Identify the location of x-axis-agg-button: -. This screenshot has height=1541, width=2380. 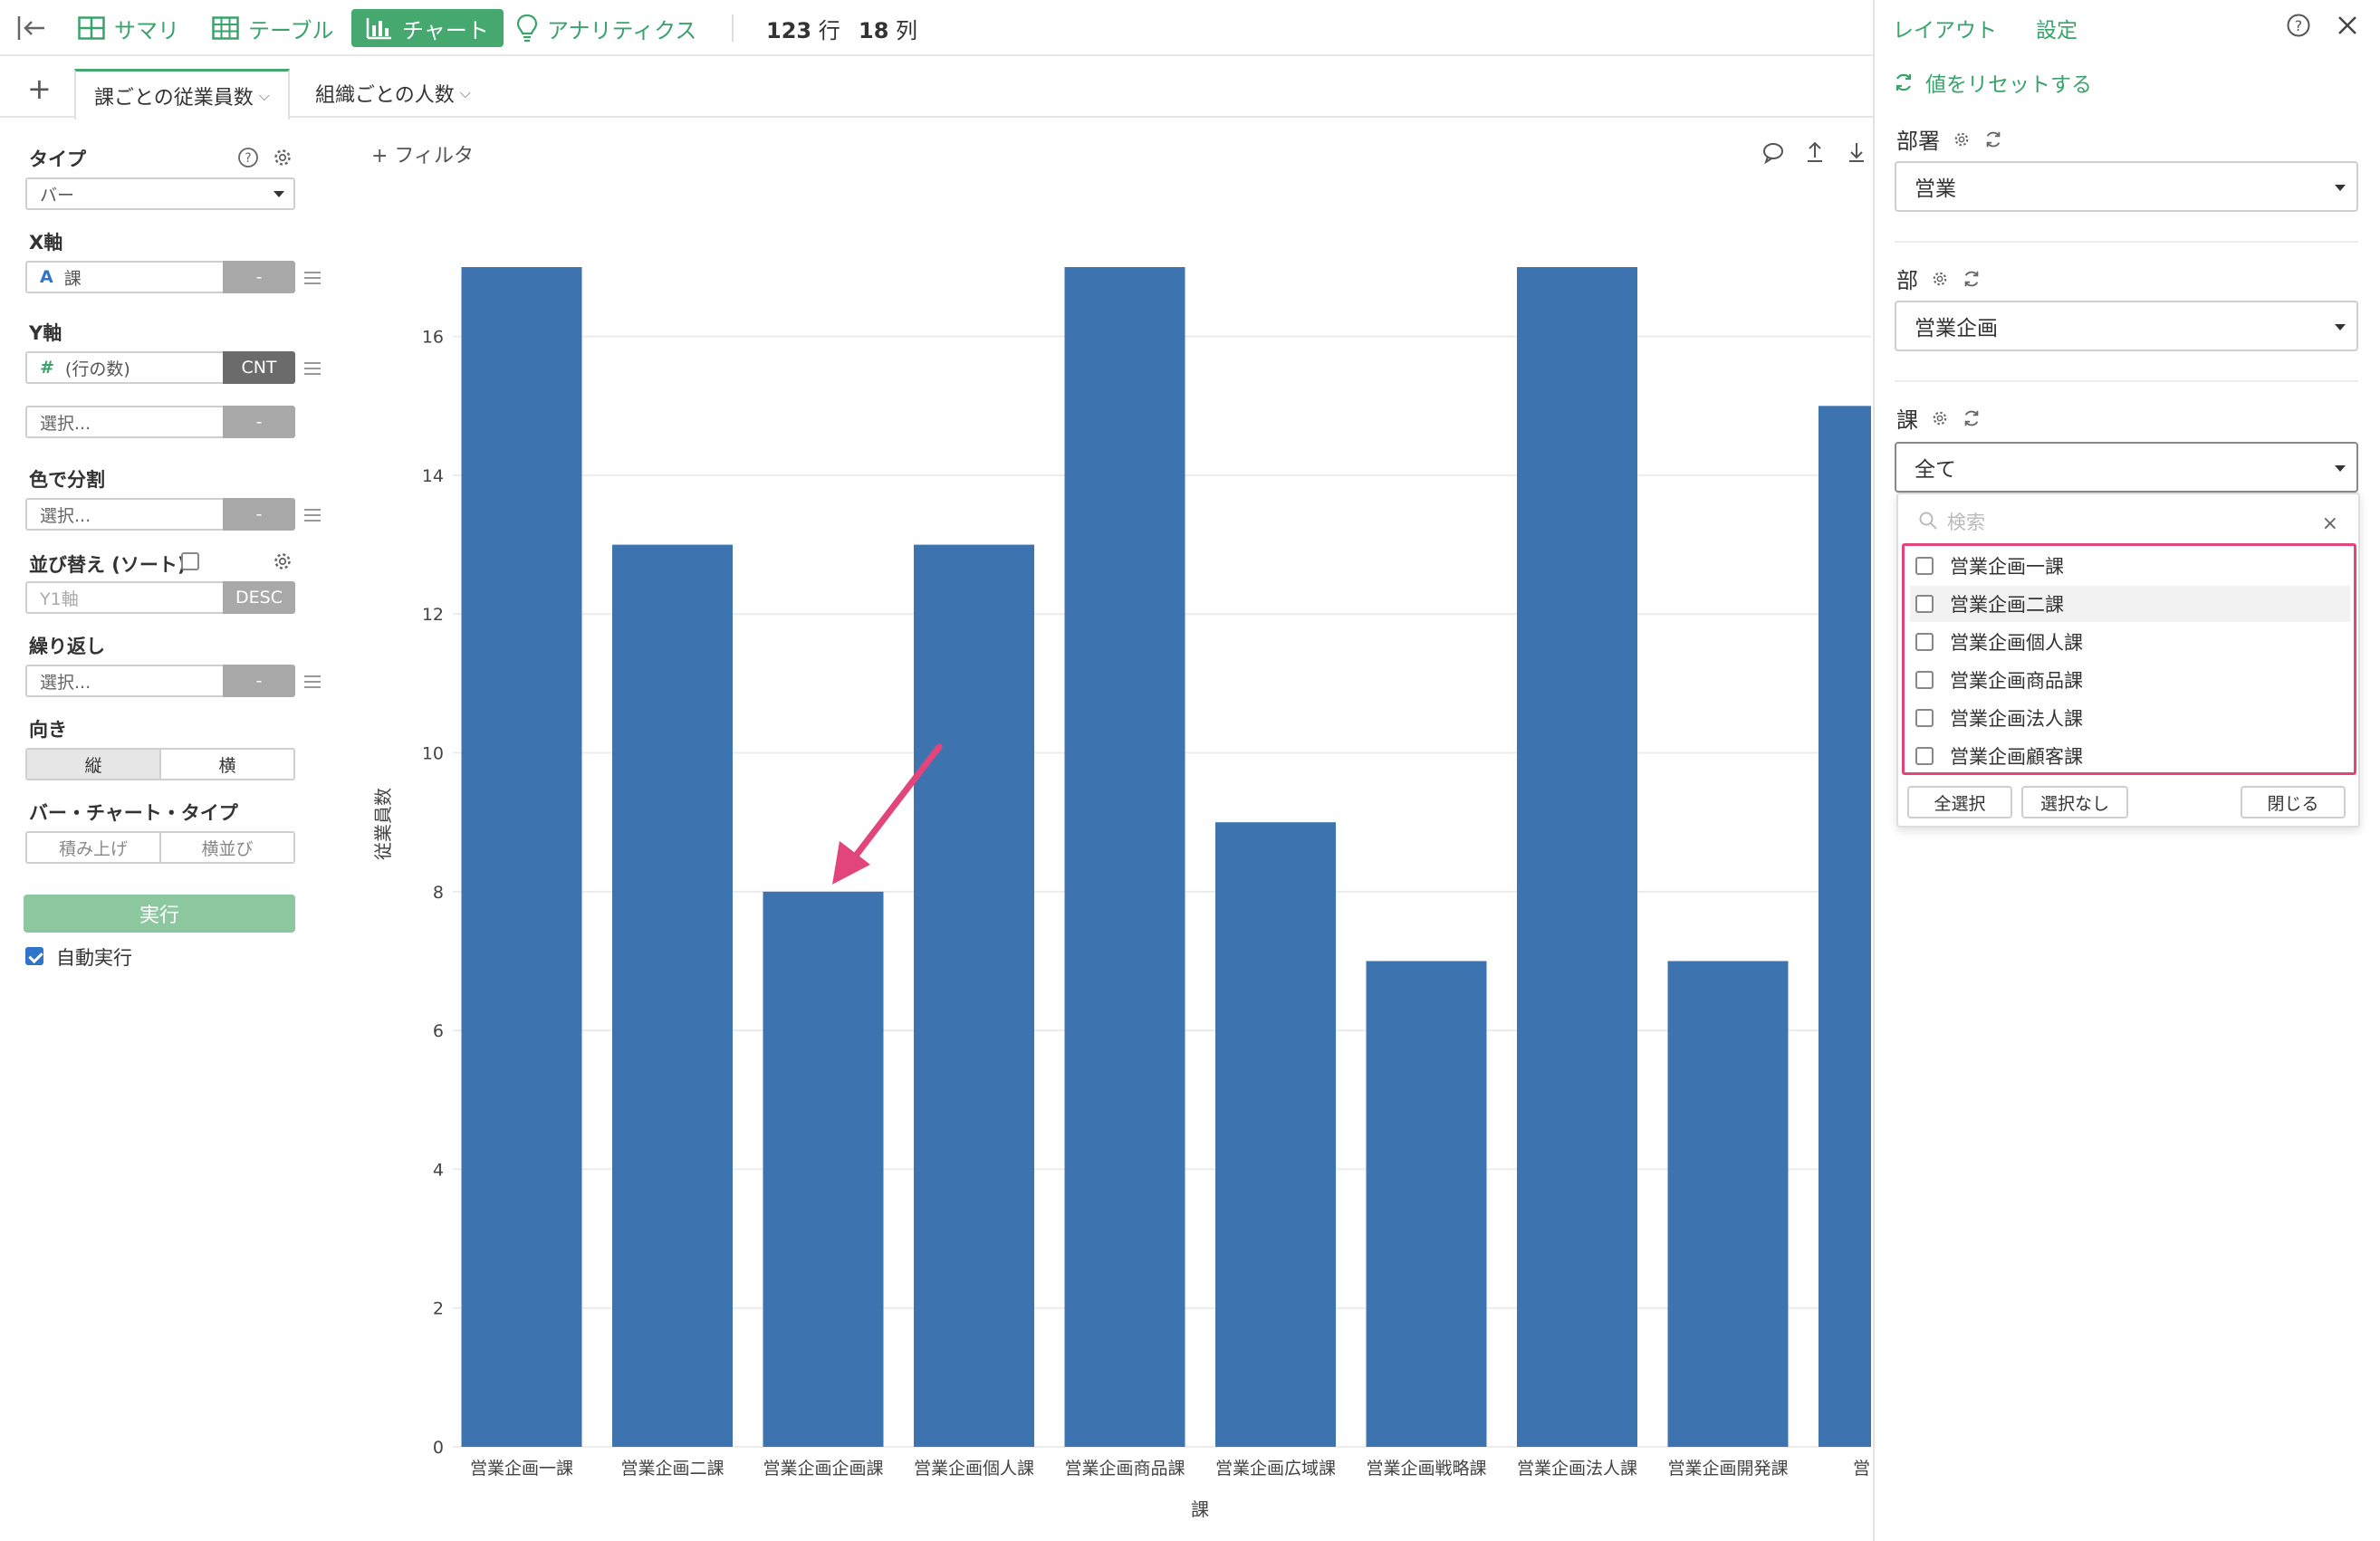
(259, 277).